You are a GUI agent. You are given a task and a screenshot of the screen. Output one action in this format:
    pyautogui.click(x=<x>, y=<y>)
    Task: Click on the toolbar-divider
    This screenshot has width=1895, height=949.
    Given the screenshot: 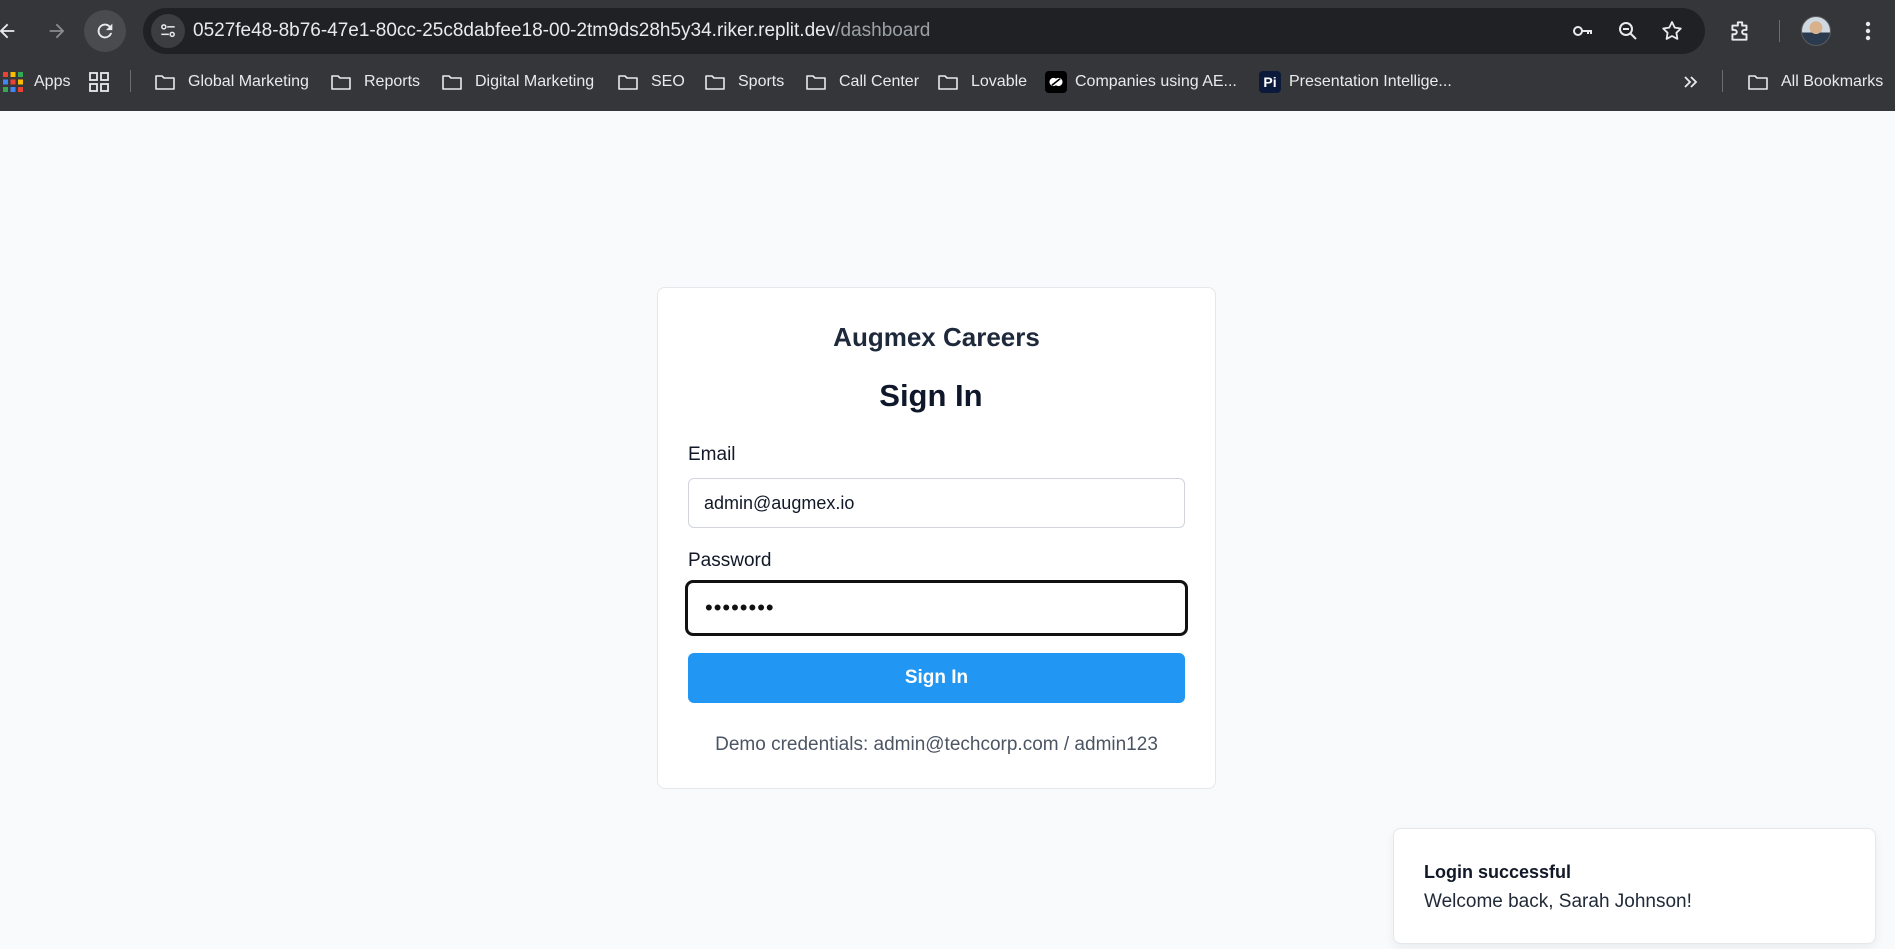 What is the action you would take?
    pyautogui.click(x=1779, y=31)
    